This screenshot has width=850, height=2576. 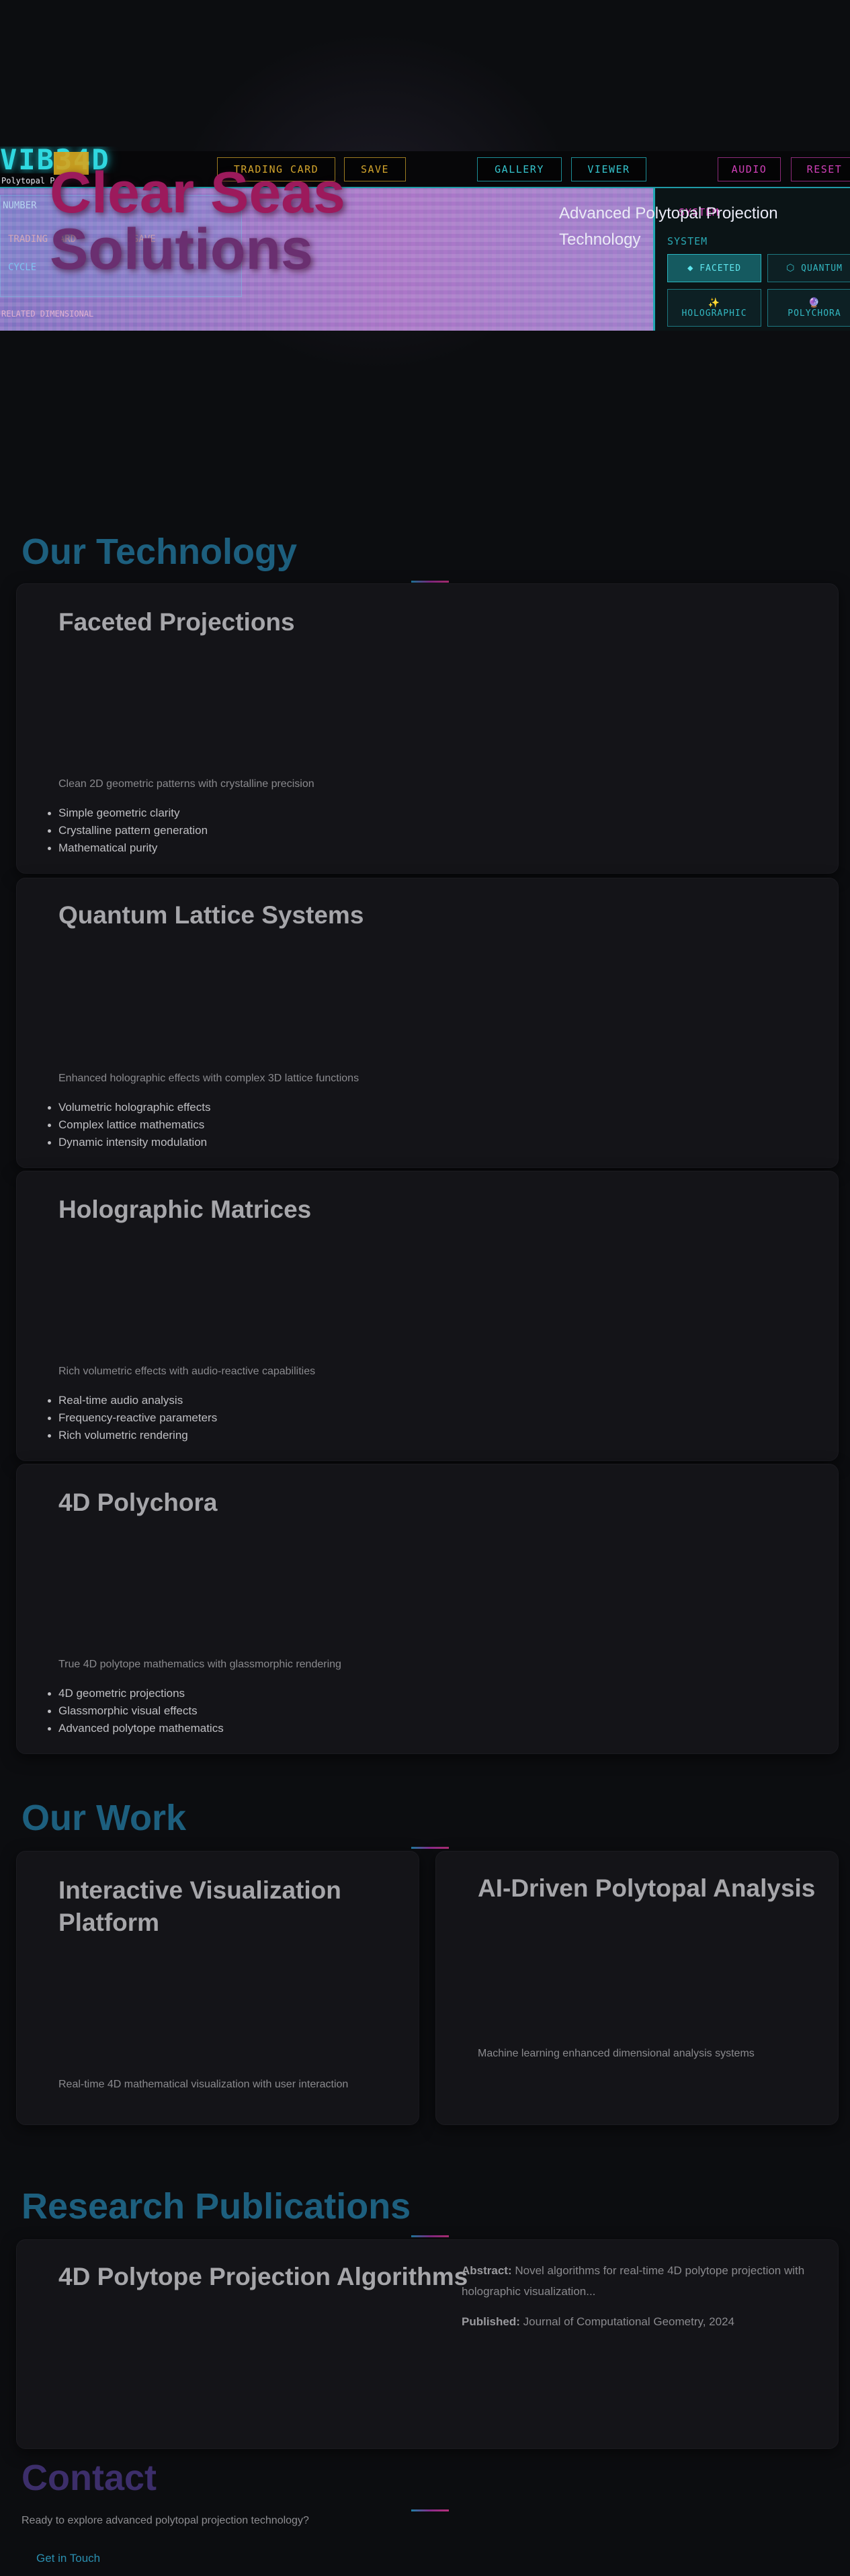 I want to click on get-in-touch-link: Get in Touch, so click(x=68, y=2558).